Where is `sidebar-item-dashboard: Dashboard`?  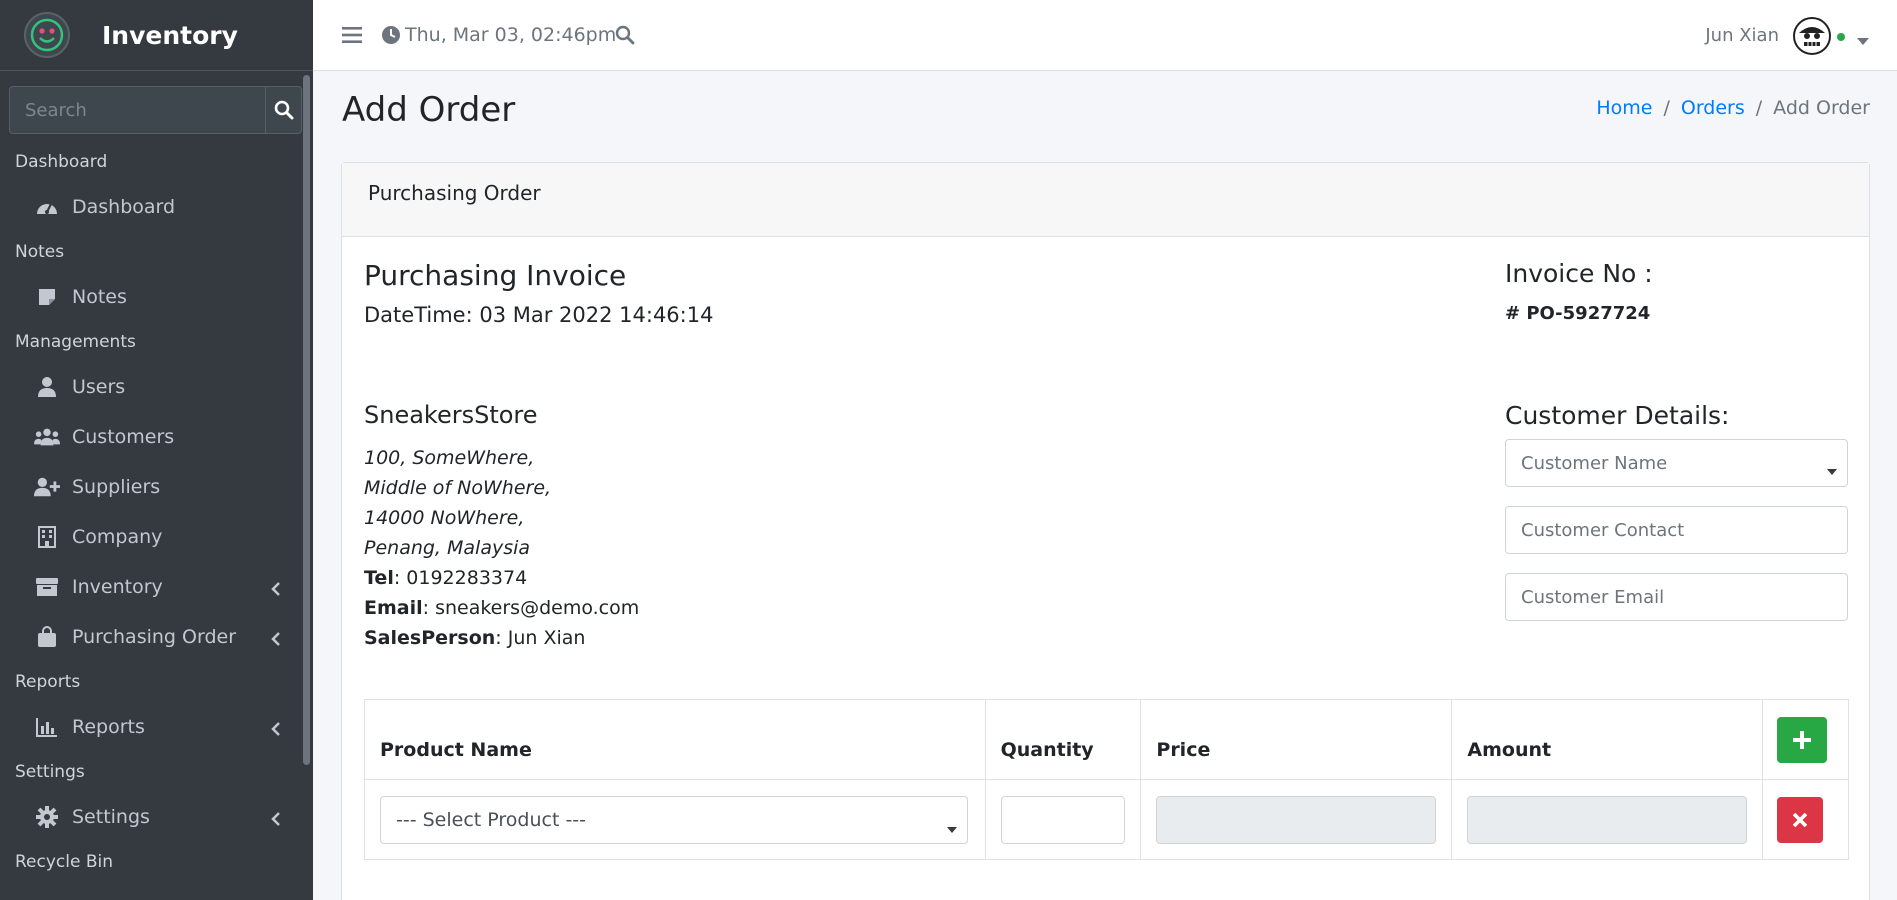 sidebar-item-dashboard: Dashboard is located at coordinates (151, 207).